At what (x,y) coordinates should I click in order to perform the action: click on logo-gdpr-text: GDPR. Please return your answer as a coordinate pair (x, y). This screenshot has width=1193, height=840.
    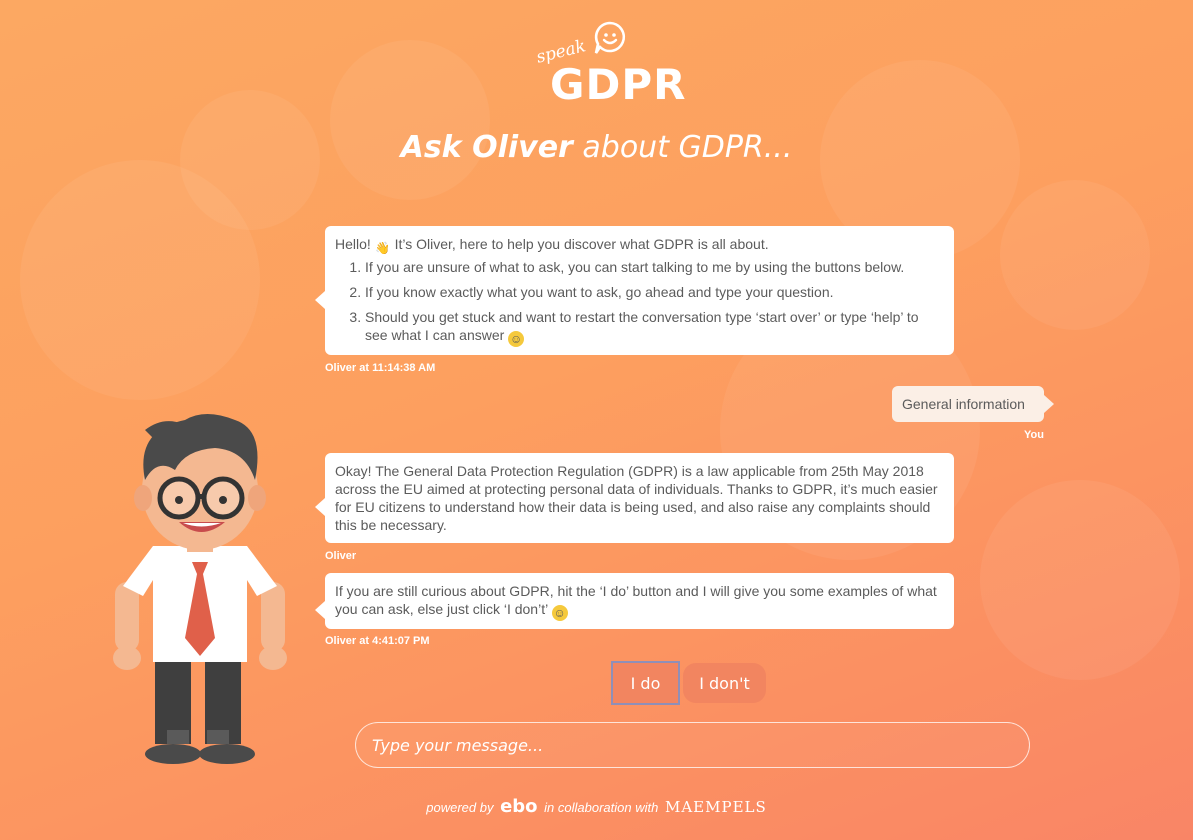
    Looking at the image, I should click on (618, 84).